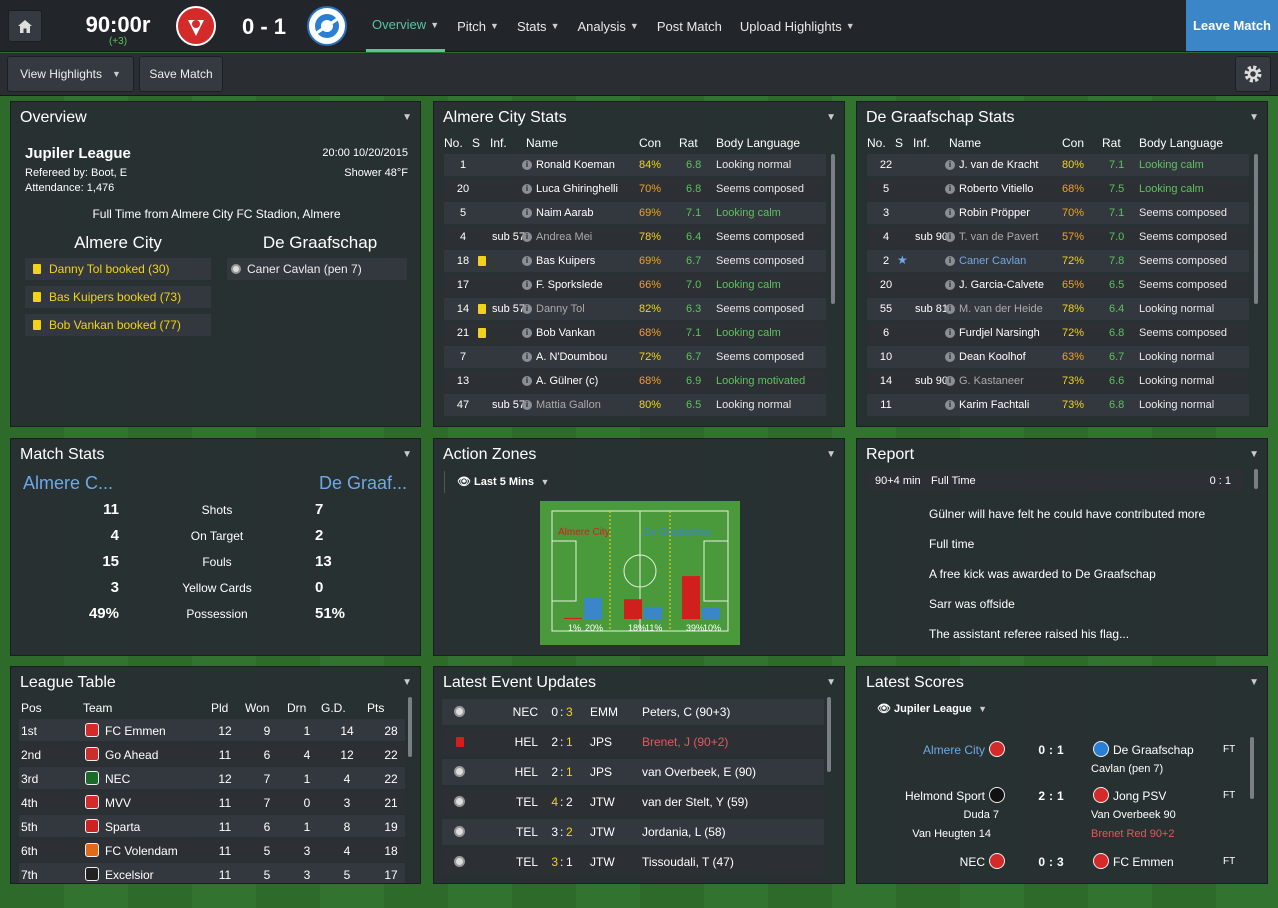  I want to click on scores-league-dropdown: 👁 Jupiler League ▼, so click(932, 708).